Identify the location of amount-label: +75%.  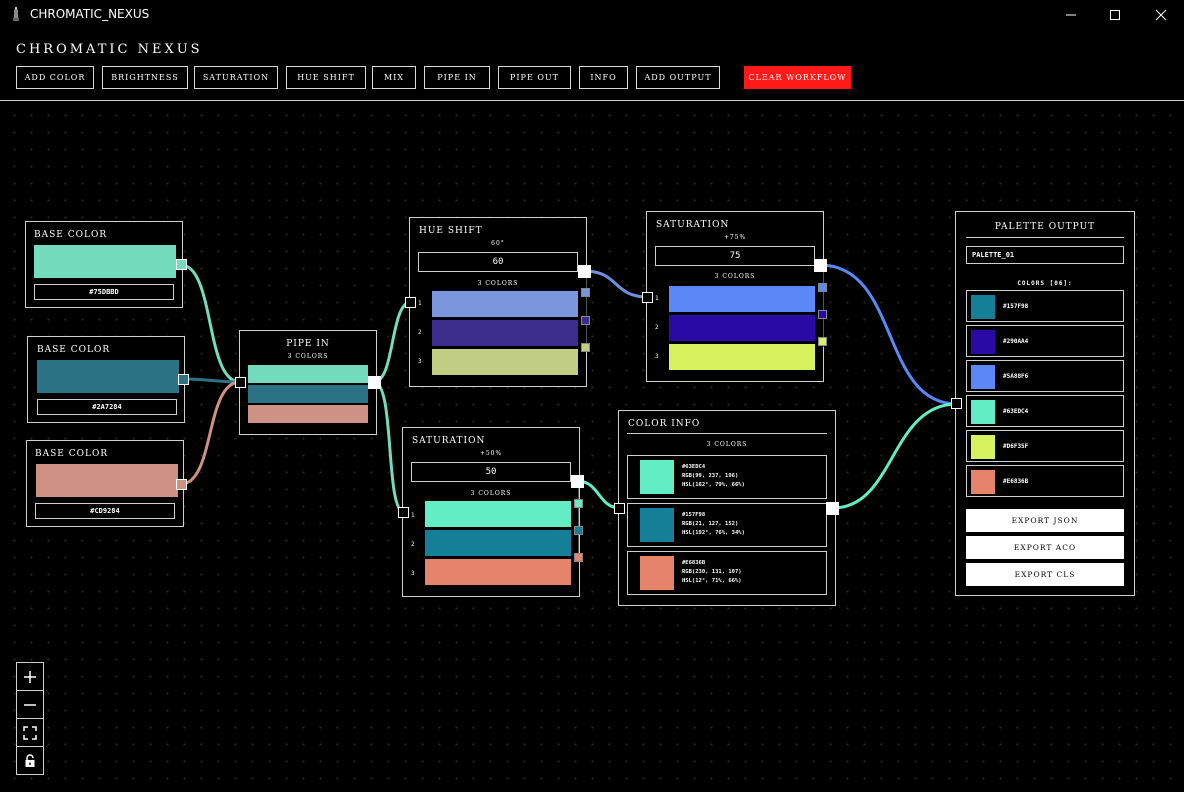
(735, 237).